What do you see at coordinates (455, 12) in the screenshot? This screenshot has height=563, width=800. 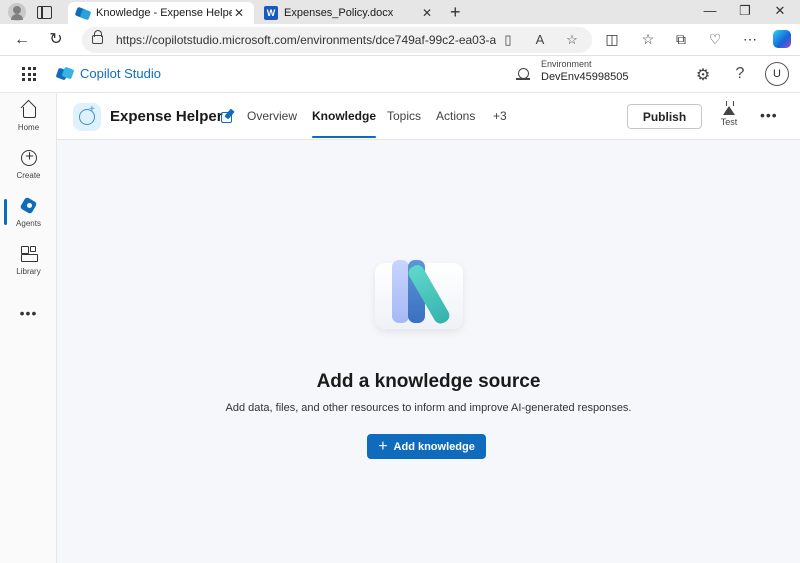 I see `new-tab-button: +` at bounding box center [455, 12].